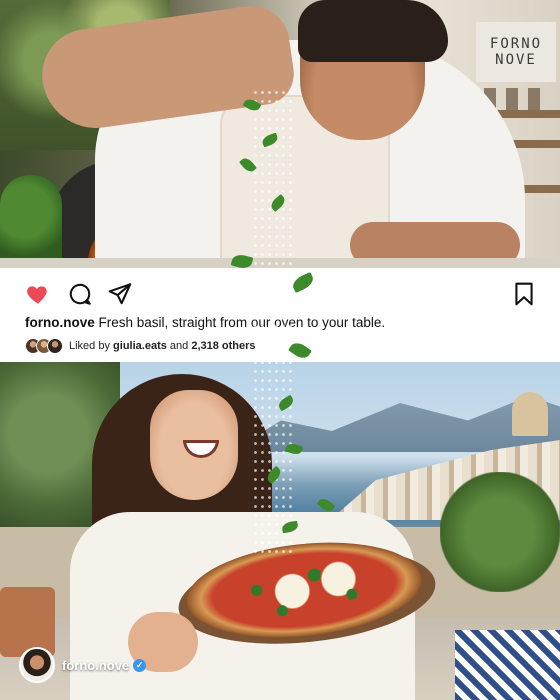 The height and width of the screenshot is (700, 560). What do you see at coordinates (89, 346) in the screenshot?
I see `likes-prefix: Liked by` at bounding box center [89, 346].